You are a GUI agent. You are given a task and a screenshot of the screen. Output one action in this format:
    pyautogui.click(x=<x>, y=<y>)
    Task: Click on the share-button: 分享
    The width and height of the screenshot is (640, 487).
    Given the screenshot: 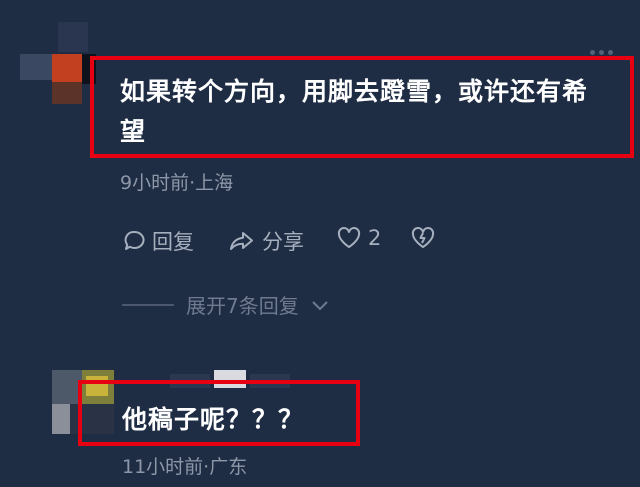 What is the action you would take?
    pyautogui.click(x=266, y=241)
    